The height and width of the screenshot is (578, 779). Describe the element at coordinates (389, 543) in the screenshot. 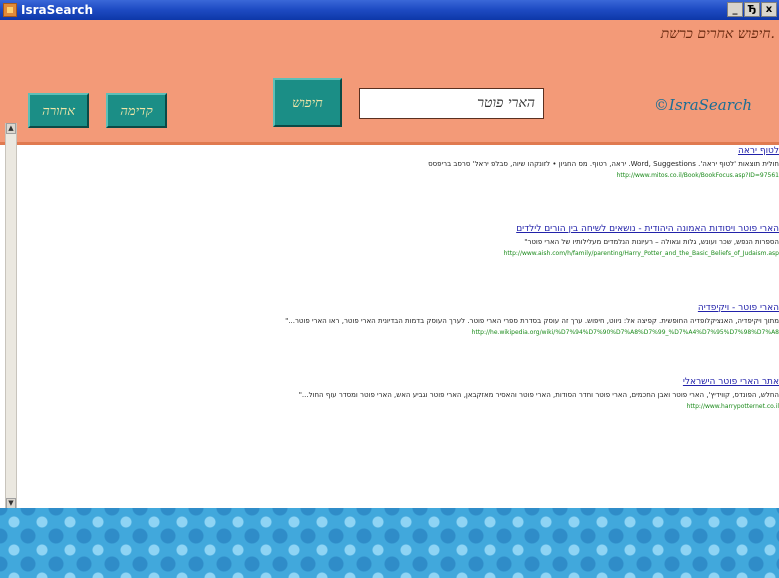

I see `footer-pattern` at that location.